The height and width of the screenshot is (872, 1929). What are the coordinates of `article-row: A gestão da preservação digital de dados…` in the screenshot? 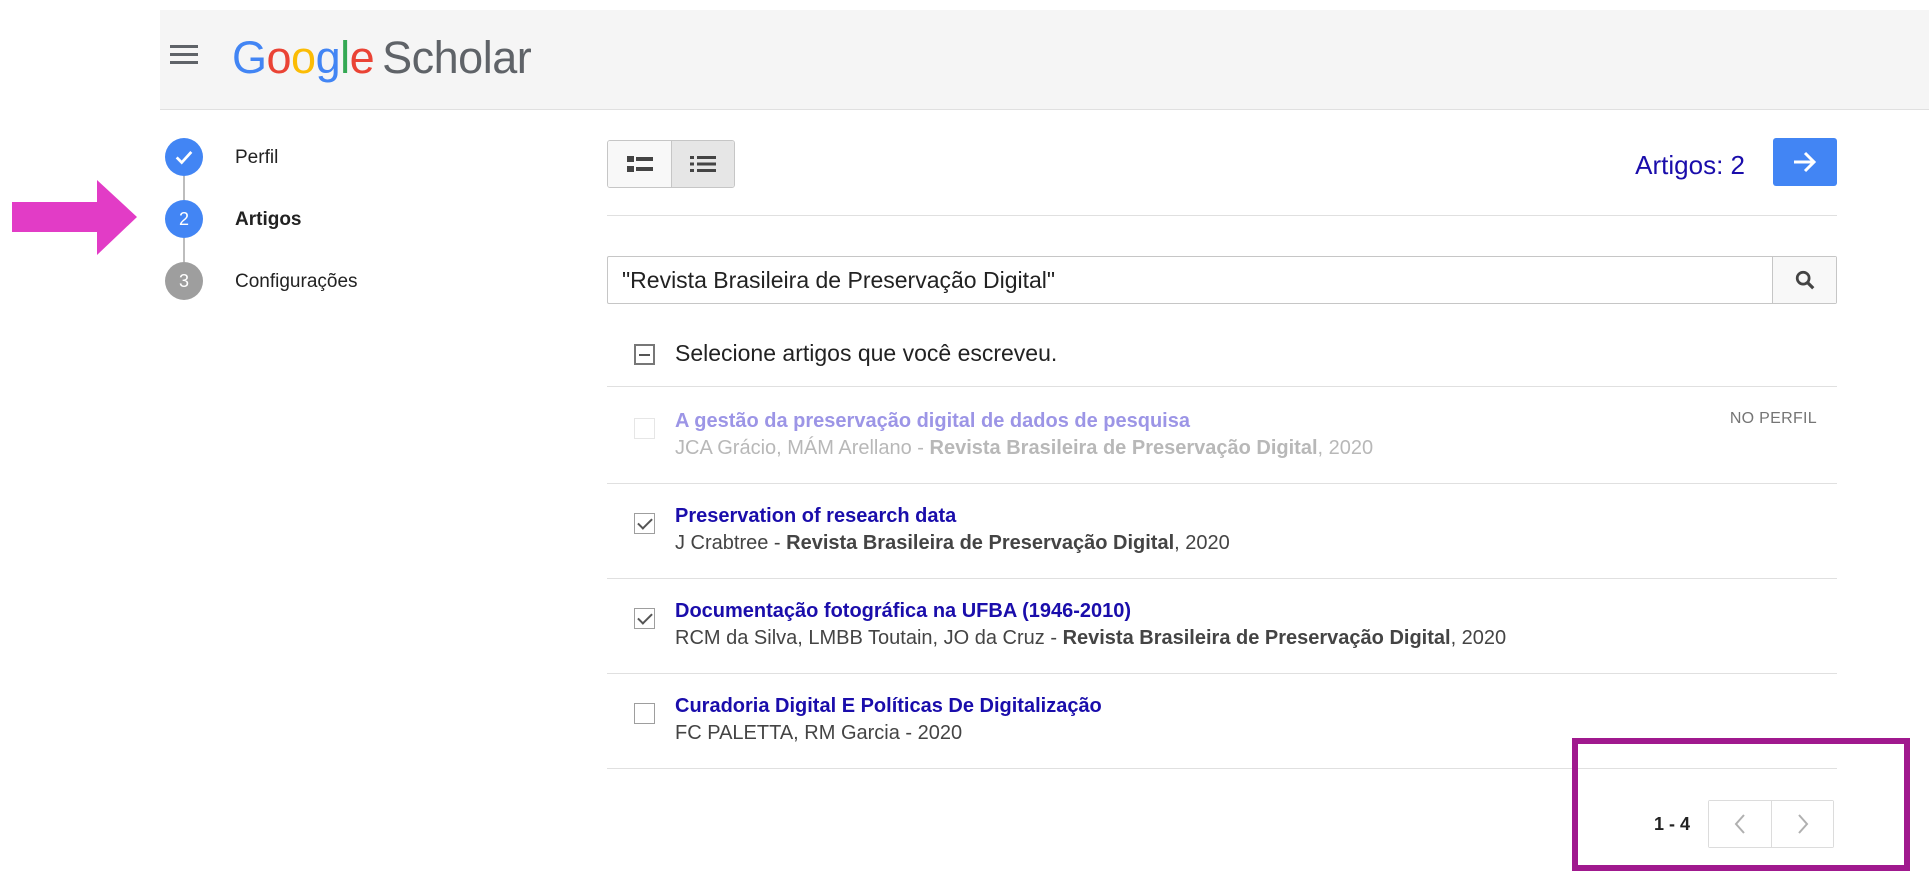 It's located at (1222, 436).